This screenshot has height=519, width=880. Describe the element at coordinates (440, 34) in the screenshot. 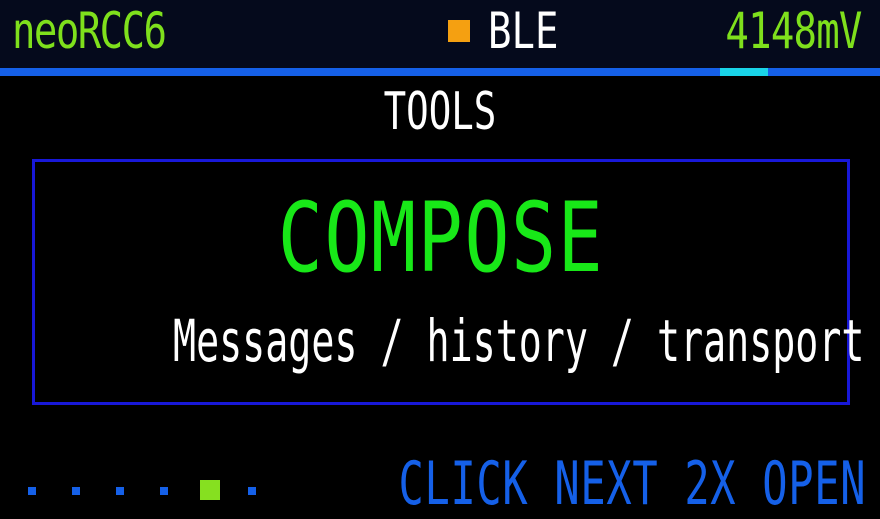

I see `header-bar: neoRCC6 BLE 4148mV` at that location.